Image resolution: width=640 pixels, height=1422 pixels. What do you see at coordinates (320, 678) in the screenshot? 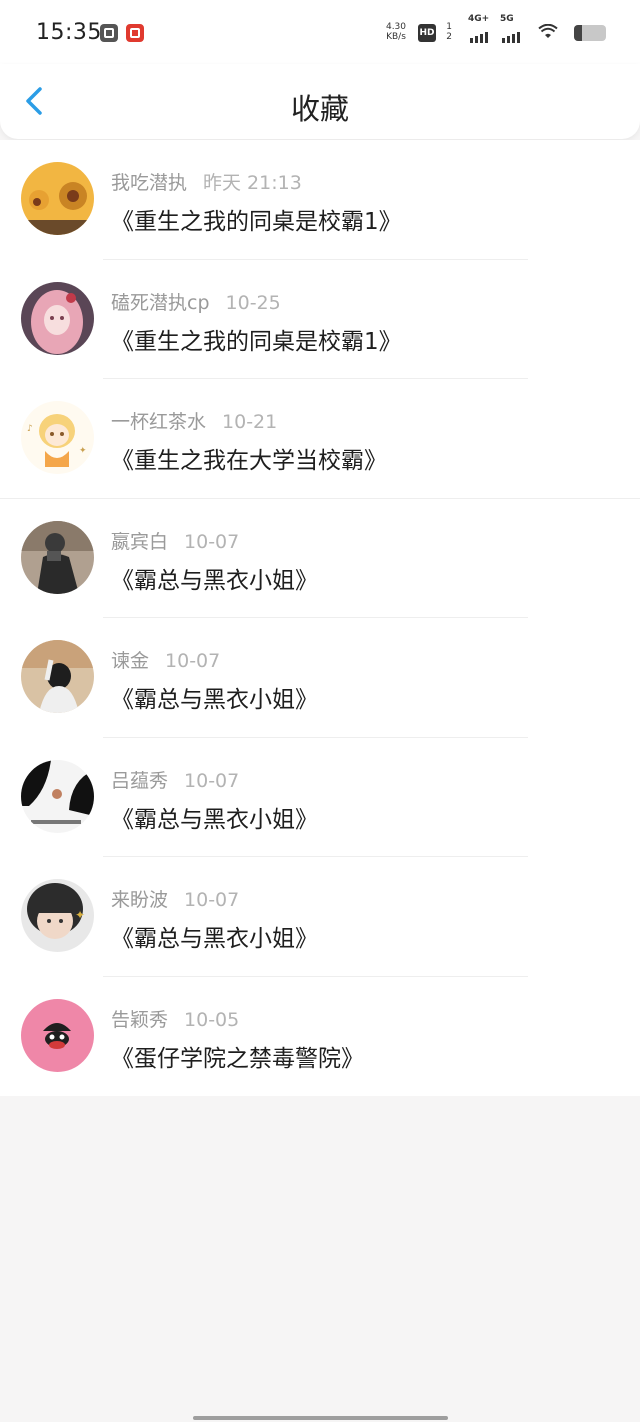
I see `list-item: 谏金 10-07 《霸总与黑衣小姐》` at bounding box center [320, 678].